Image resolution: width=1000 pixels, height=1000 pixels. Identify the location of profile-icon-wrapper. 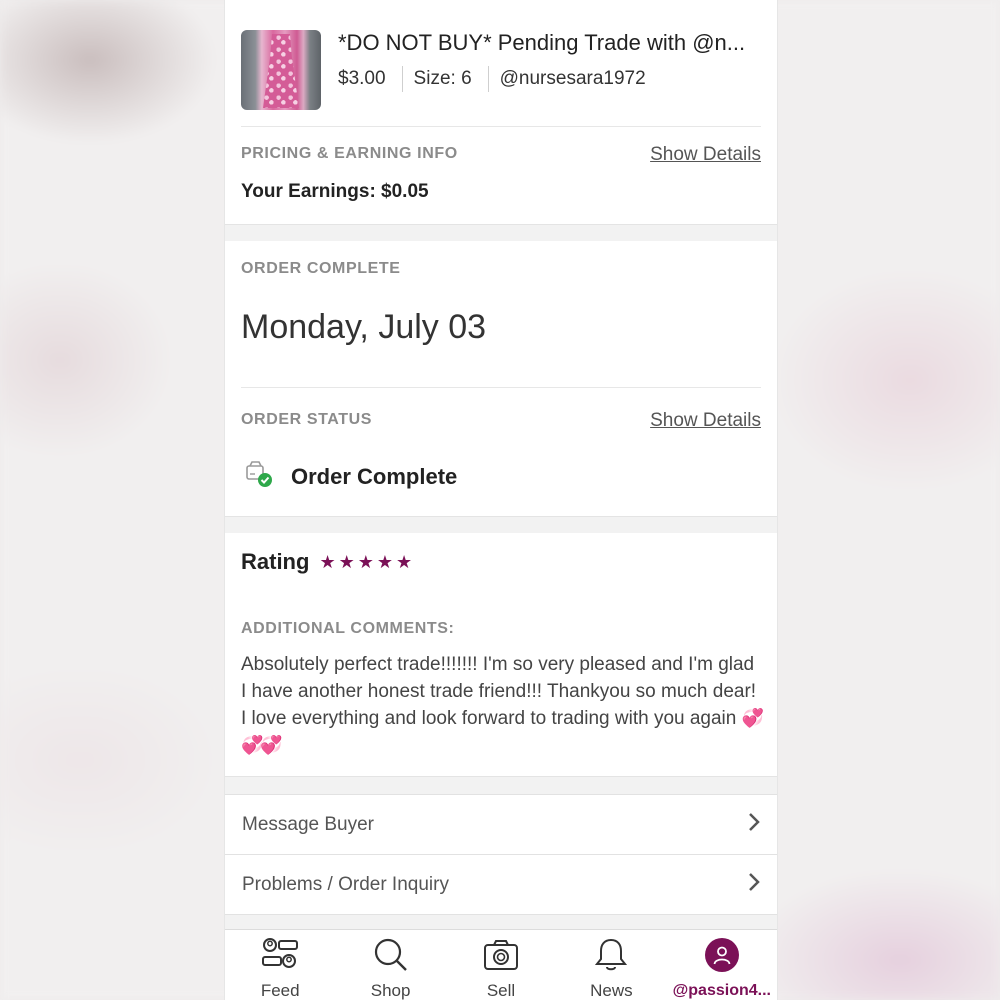
(721, 955).